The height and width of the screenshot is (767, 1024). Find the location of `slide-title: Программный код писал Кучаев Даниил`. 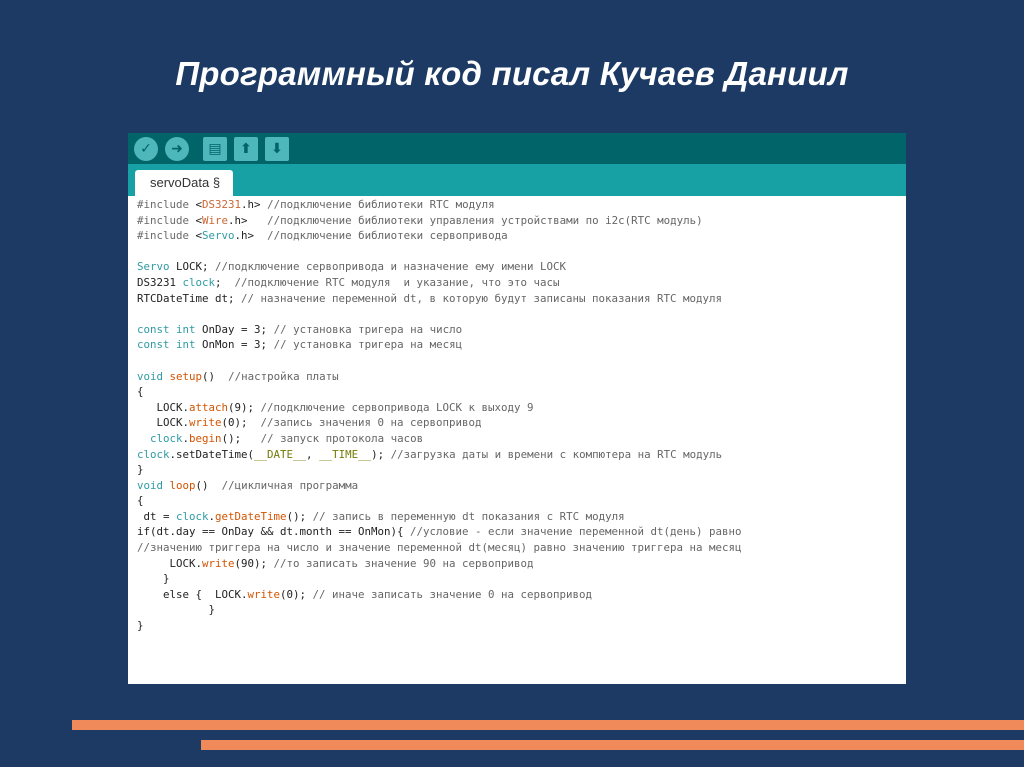

slide-title: Программный код писал Кучаев Даниил is located at coordinates (512, 73).